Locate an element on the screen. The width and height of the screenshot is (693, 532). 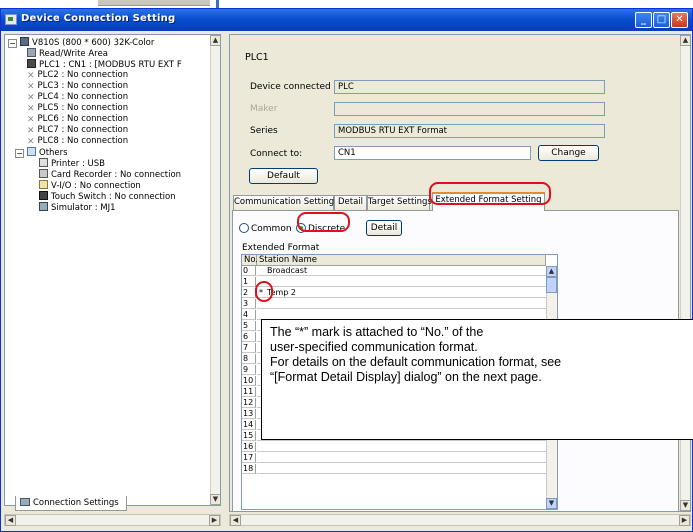
tree-item-touch-switch: Touch Switch : No connection is located at coordinates (107, 196).